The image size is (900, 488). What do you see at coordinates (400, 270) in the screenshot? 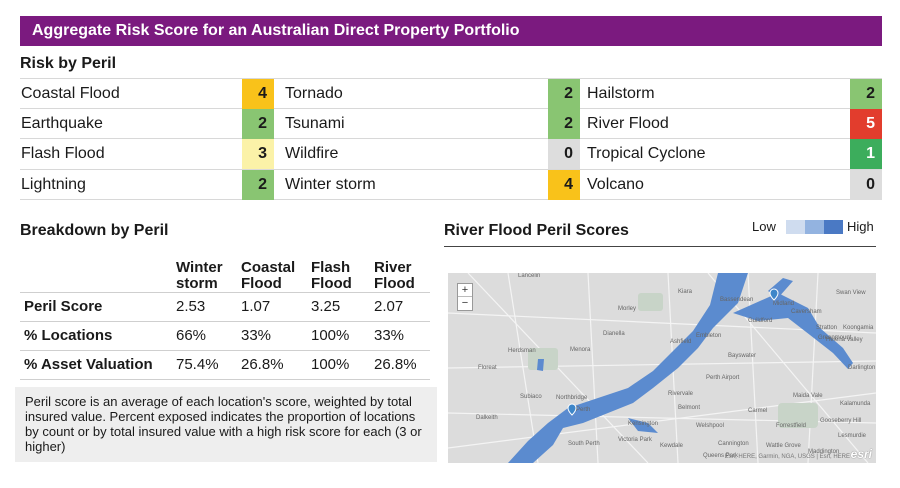
I see `column-header: River Flood` at bounding box center [400, 270].